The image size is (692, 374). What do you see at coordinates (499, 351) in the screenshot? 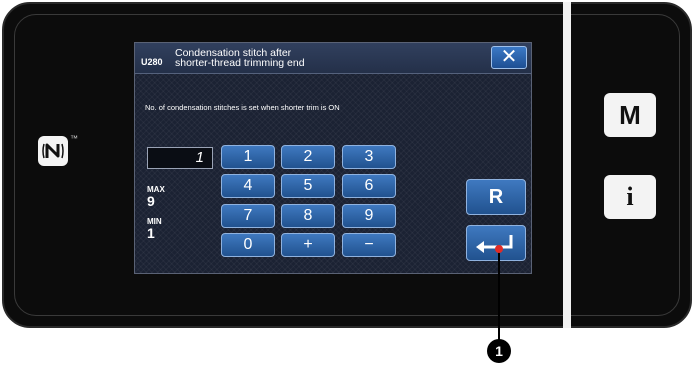
I see `callout-number: 1` at bounding box center [499, 351].